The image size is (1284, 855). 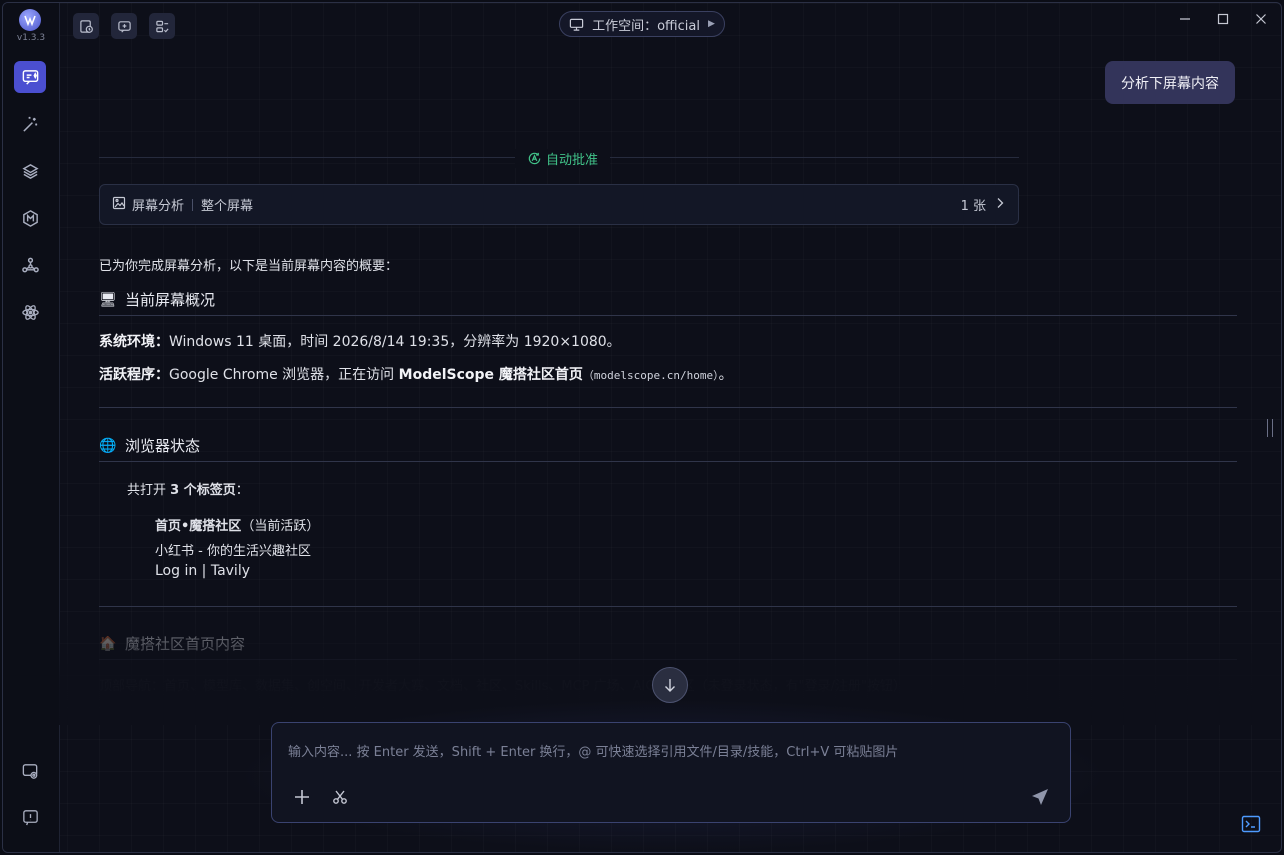 What do you see at coordinates (108, 445) in the screenshot?
I see `globe-emoji-icon: 🌐` at bounding box center [108, 445].